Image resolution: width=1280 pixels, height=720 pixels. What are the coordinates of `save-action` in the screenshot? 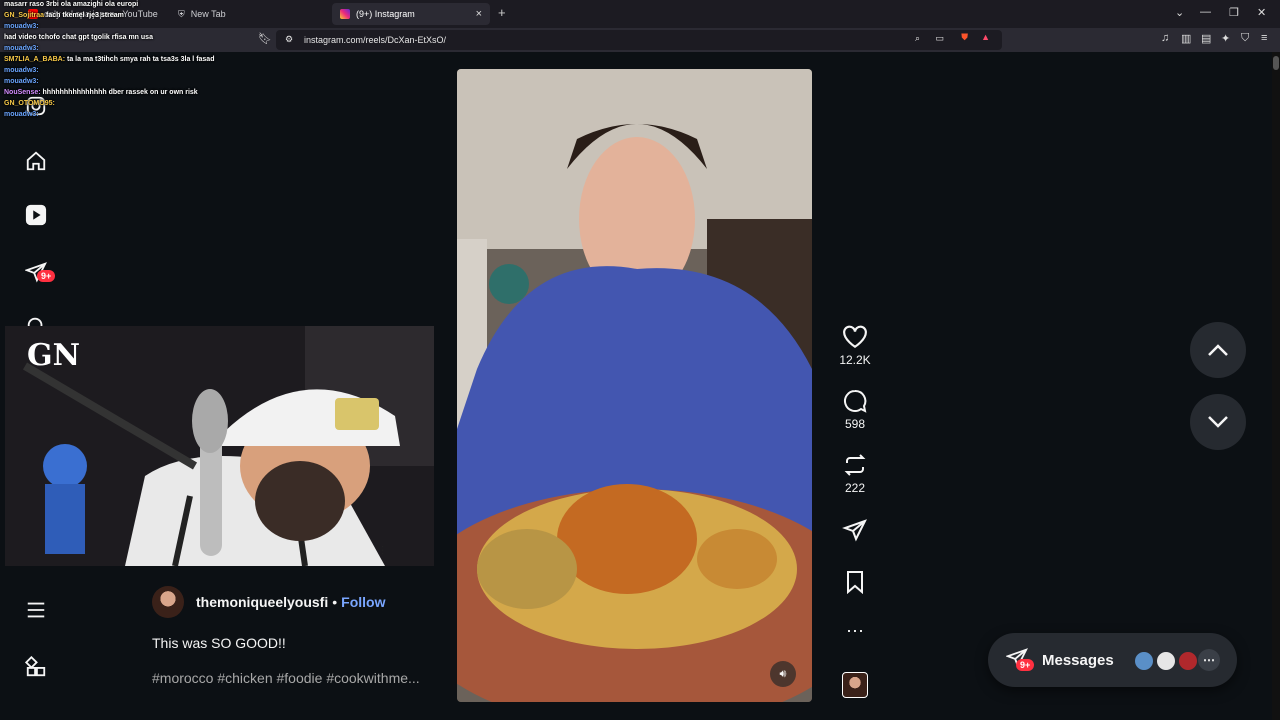 It's located at (855, 582).